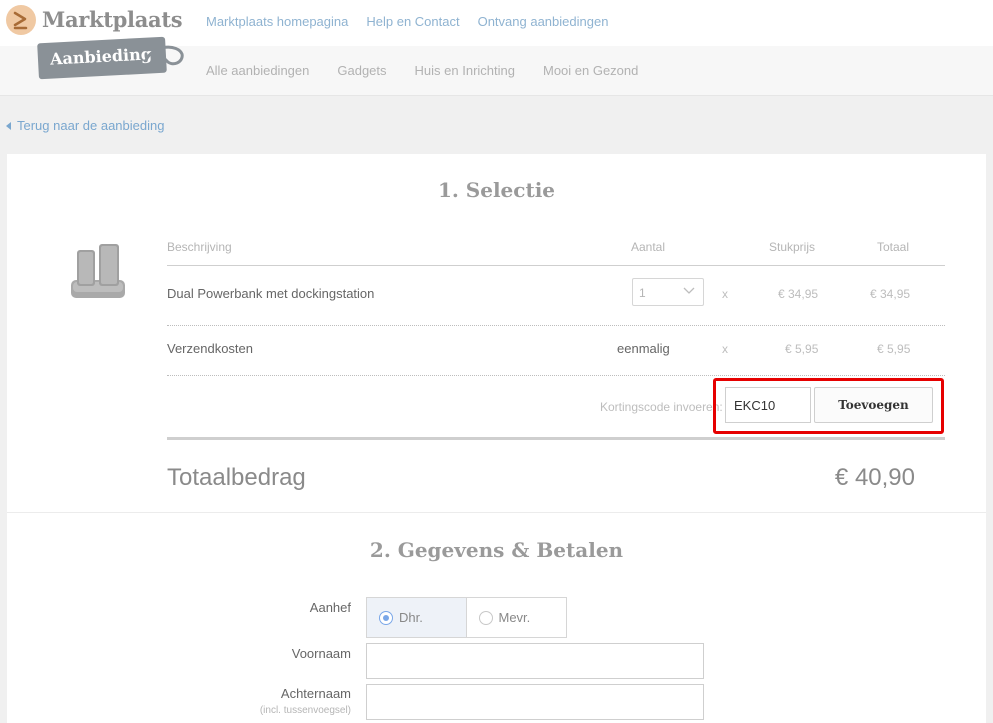 This screenshot has height=723, width=993. Describe the element at coordinates (496, 190) in the screenshot. I see `selection-title: 1. Selectie` at that location.